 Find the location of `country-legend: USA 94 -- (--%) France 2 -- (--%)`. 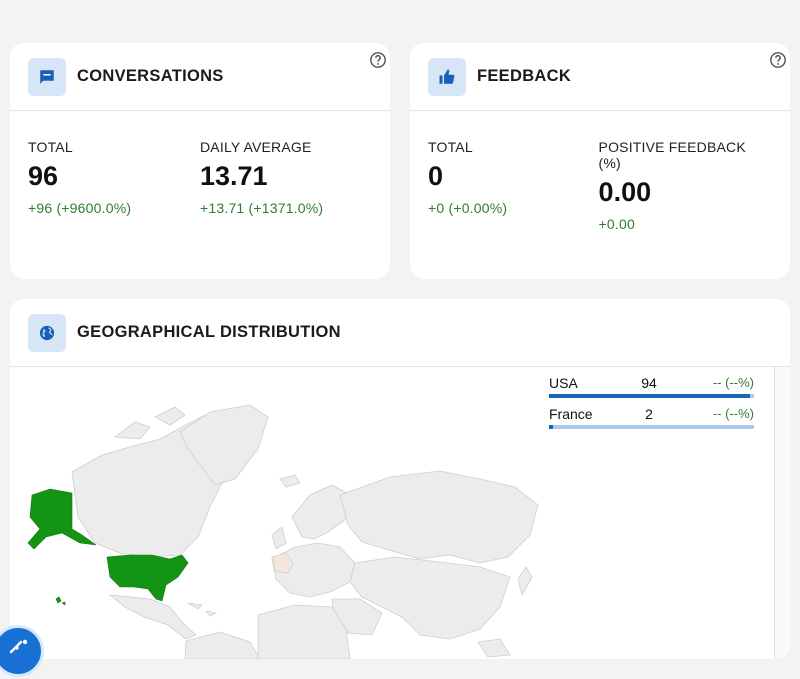

country-legend: USA 94 -- (--%) France 2 -- (--%) is located at coordinates (651, 406).